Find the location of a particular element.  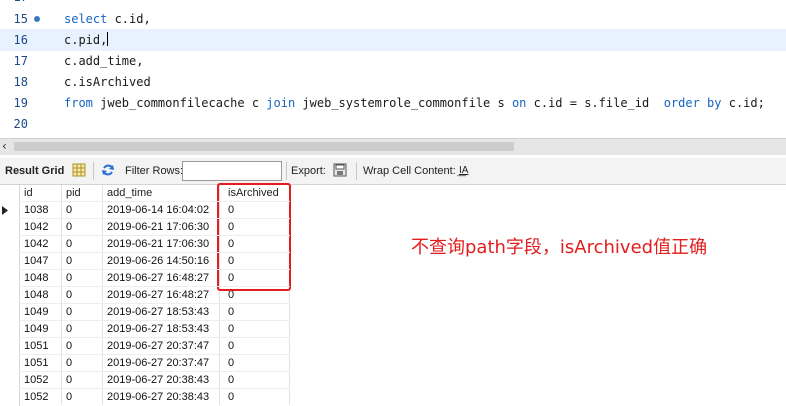

editor-line: 20 is located at coordinates (393, 124).